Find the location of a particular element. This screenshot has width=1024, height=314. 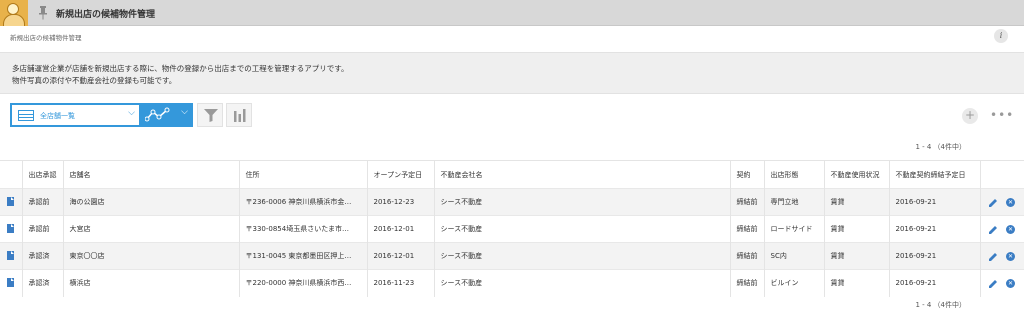

cell-store: 横浜店 is located at coordinates (151, 283).